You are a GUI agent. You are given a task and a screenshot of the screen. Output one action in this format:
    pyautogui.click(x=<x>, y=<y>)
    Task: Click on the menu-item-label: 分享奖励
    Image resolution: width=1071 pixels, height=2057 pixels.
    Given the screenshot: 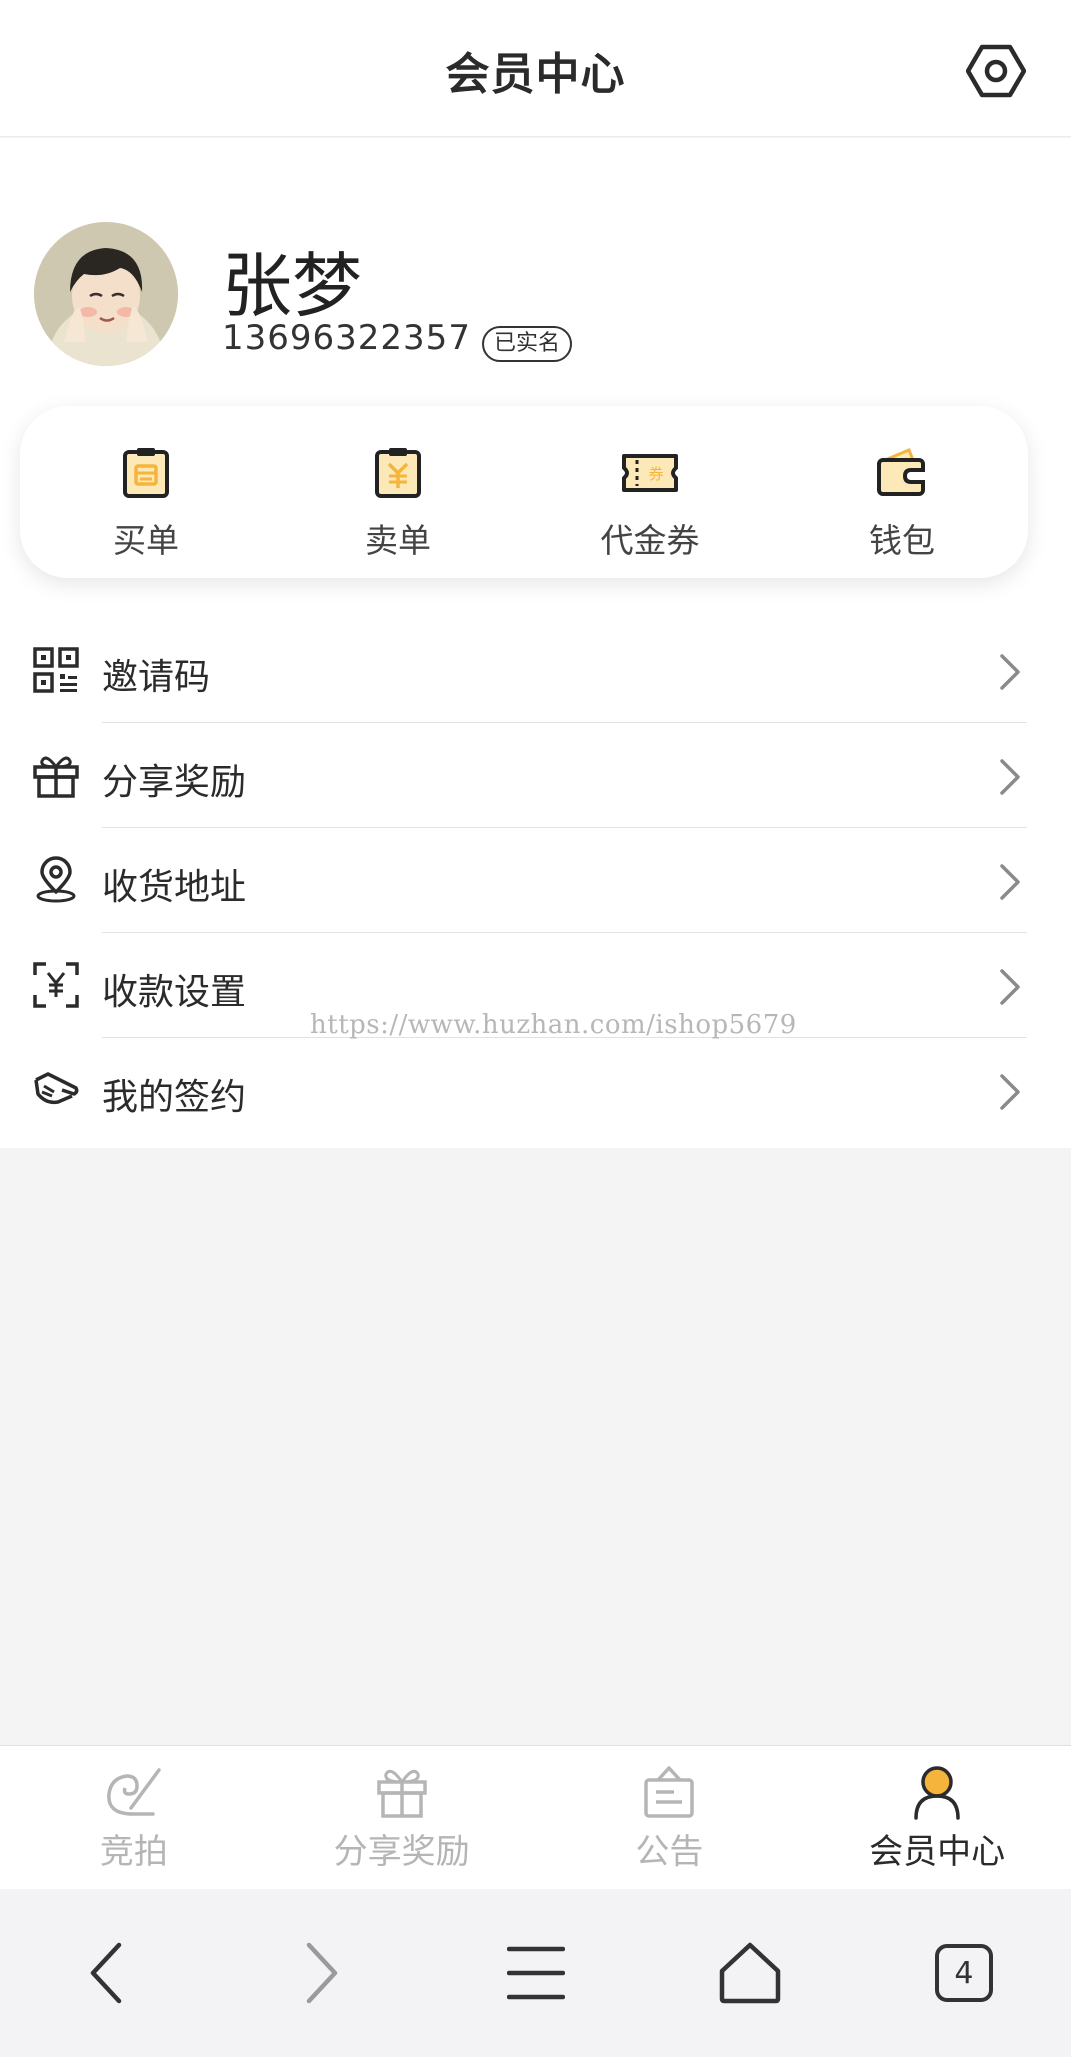 What is the action you would take?
    pyautogui.click(x=174, y=782)
    